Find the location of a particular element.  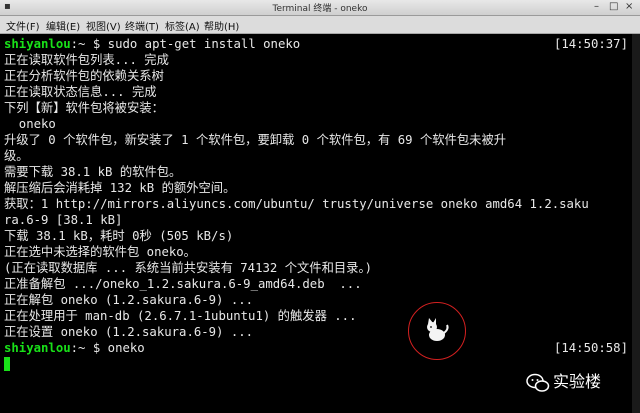

output-line: ra.6-9 [38.1 kB] is located at coordinates (63, 220).